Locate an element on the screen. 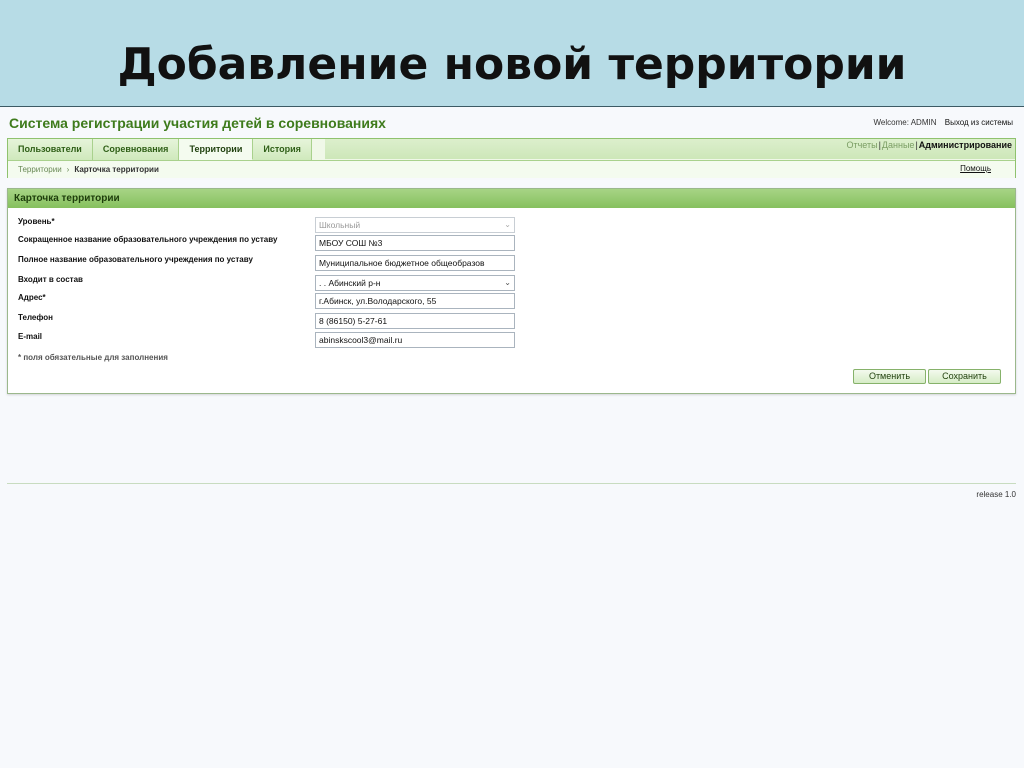 The width and height of the screenshot is (1024, 768). level-label: Уровень* is located at coordinates (36, 221).